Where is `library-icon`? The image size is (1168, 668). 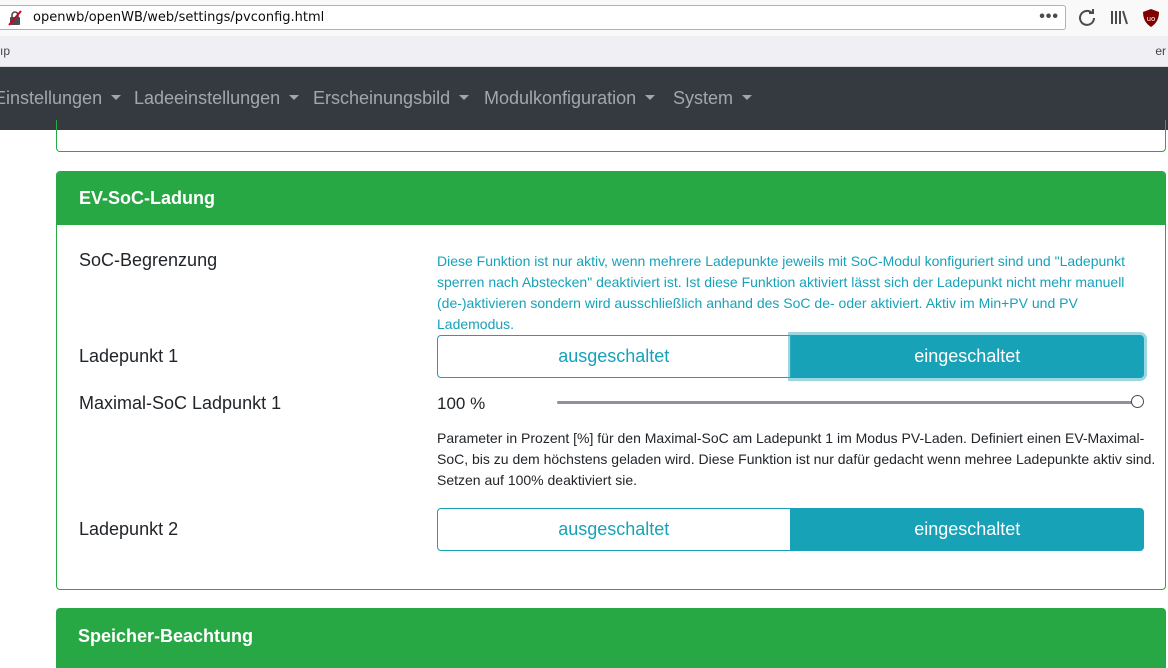 library-icon is located at coordinates (1119, 18).